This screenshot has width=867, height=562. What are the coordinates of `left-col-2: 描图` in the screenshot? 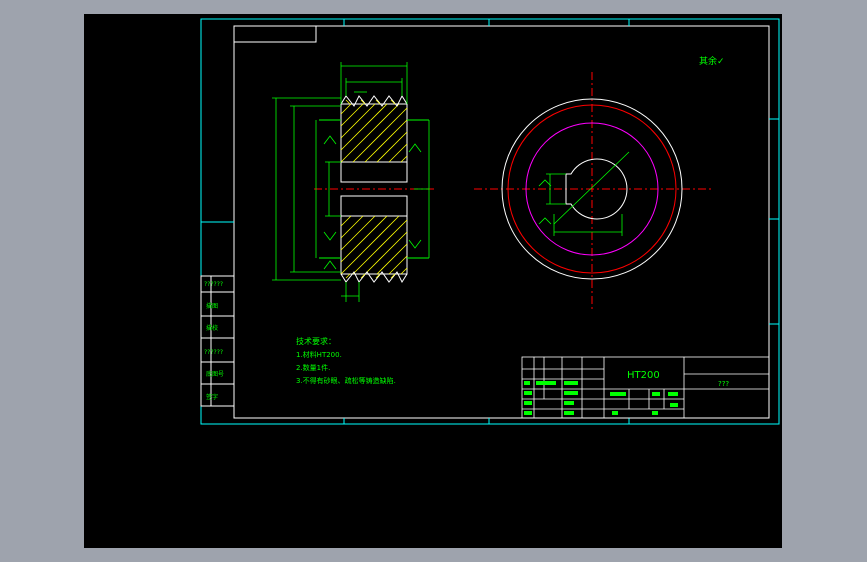 It's located at (212, 306).